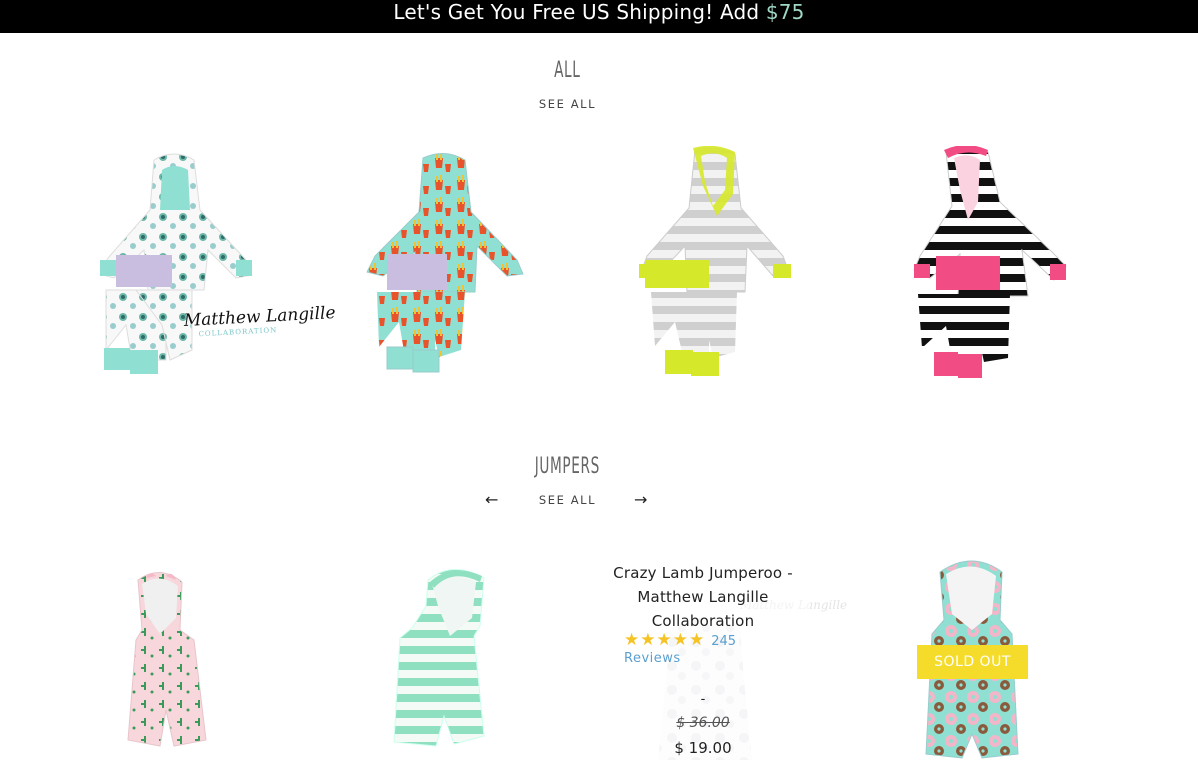 Image resolution: width=1198 pixels, height=762 pixels. Describe the element at coordinates (703, 723) in the screenshot. I see `compare-price: $ 36.00` at that location.